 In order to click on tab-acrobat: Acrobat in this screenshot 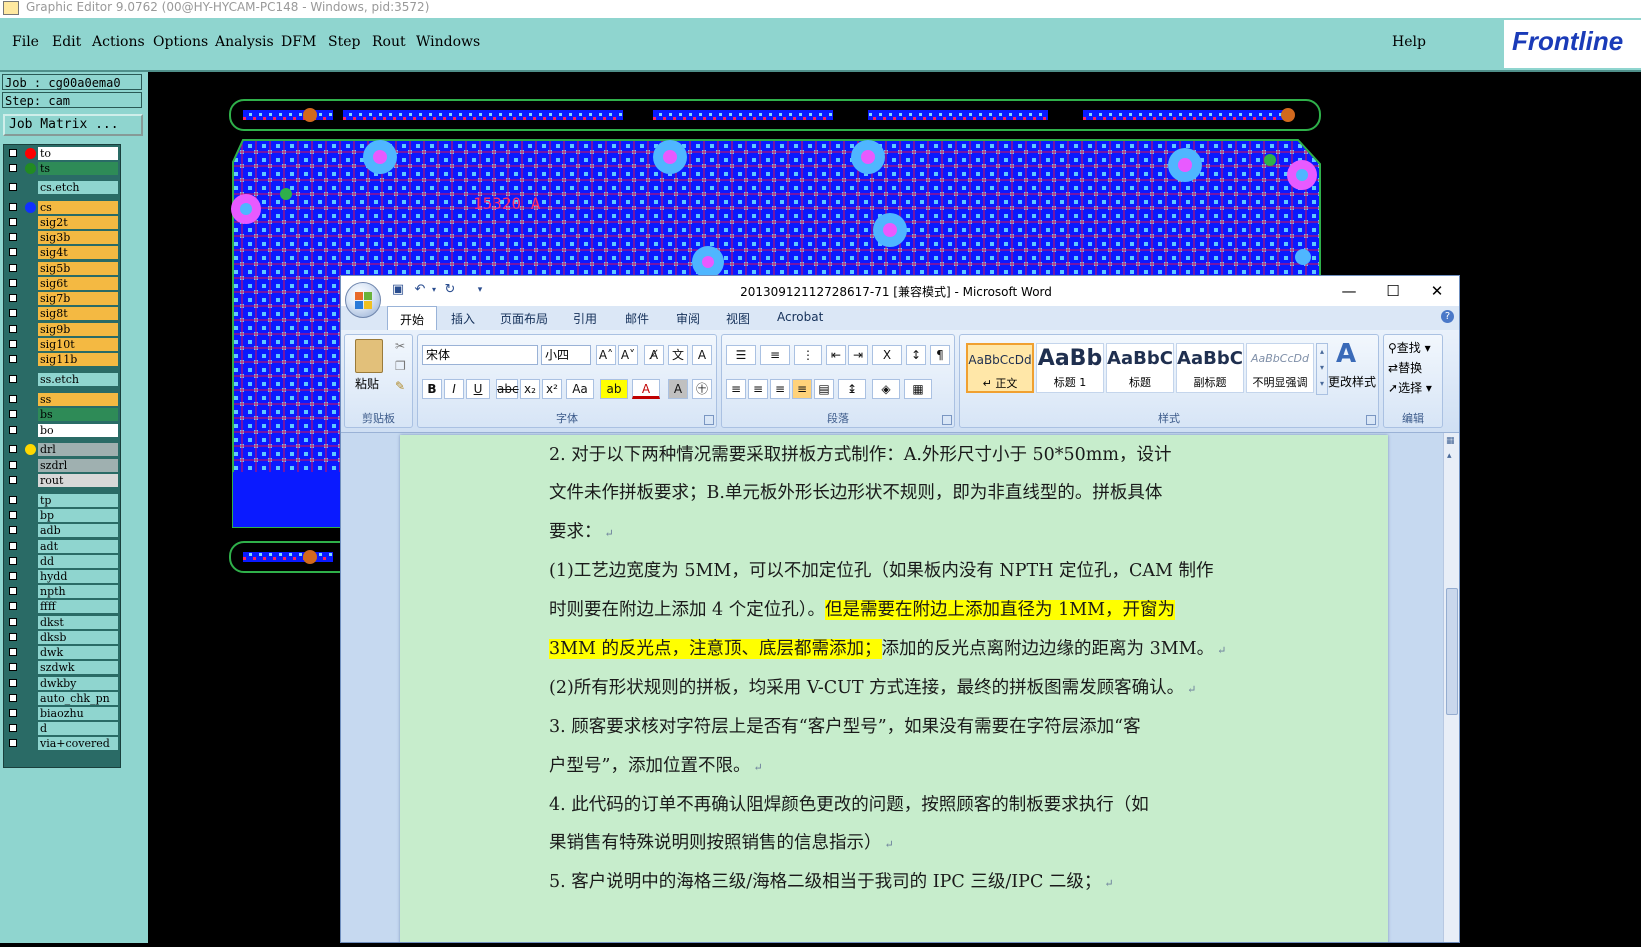, I will do `click(800, 317)`.